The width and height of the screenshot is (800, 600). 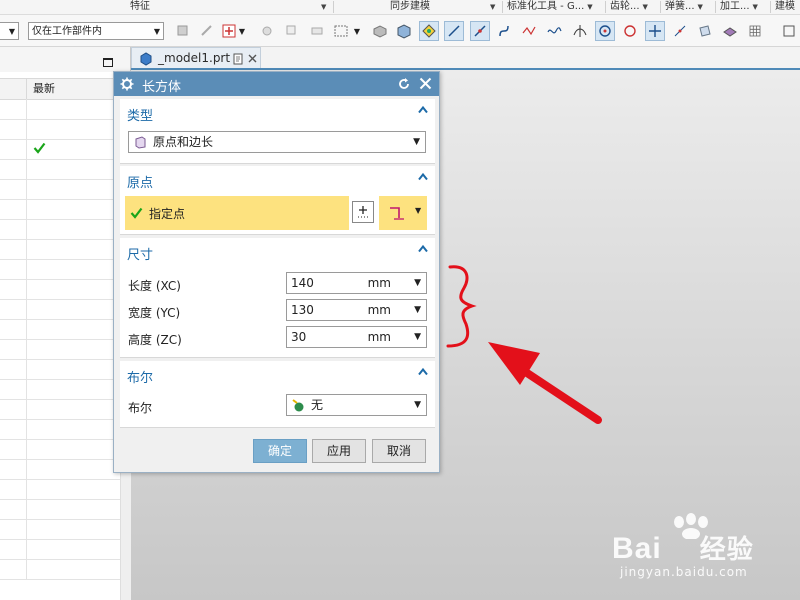 I want to click on tangent-icon, so click(x=680, y=31).